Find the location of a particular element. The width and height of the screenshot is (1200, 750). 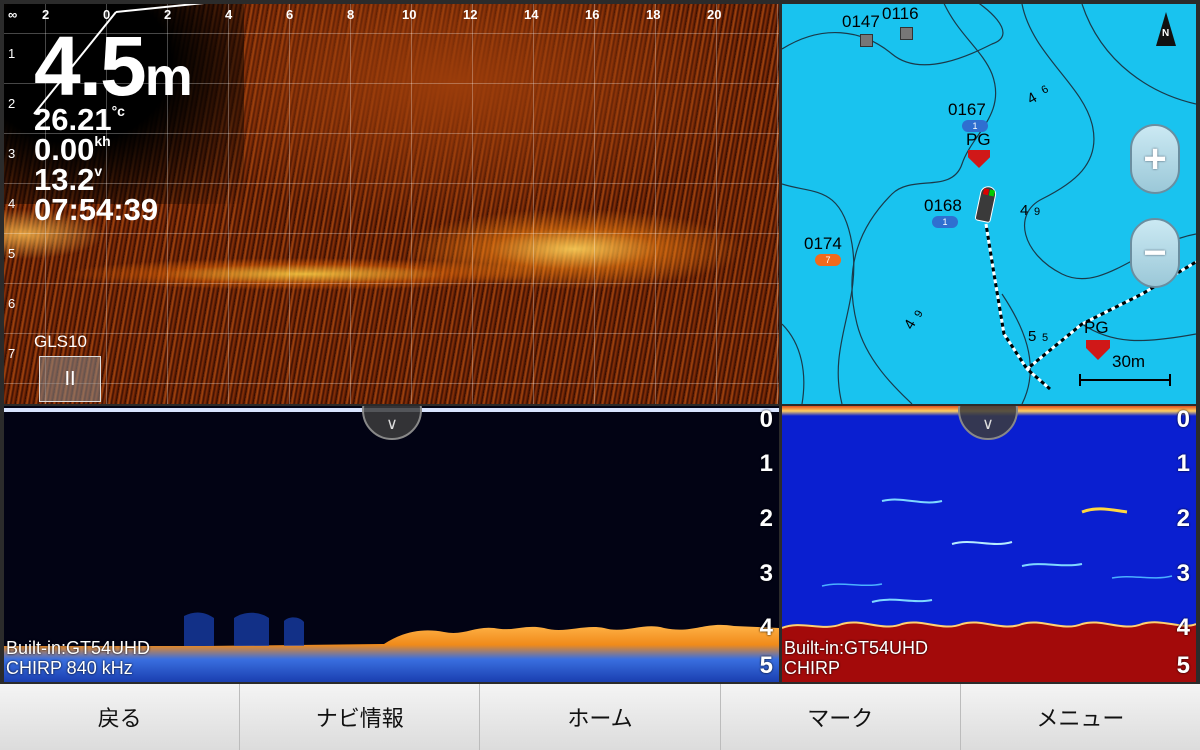

back-button: 戻る is located at coordinates (120, 717).